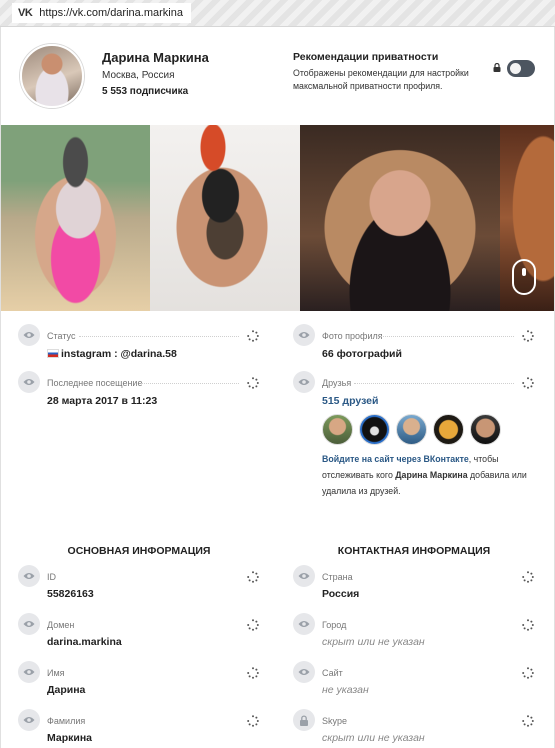  Describe the element at coordinates (414, 551) in the screenshot. I see `contact-info-heading: КОНТАКТНАЯ ИНФОРМАЦИЯ` at that location.